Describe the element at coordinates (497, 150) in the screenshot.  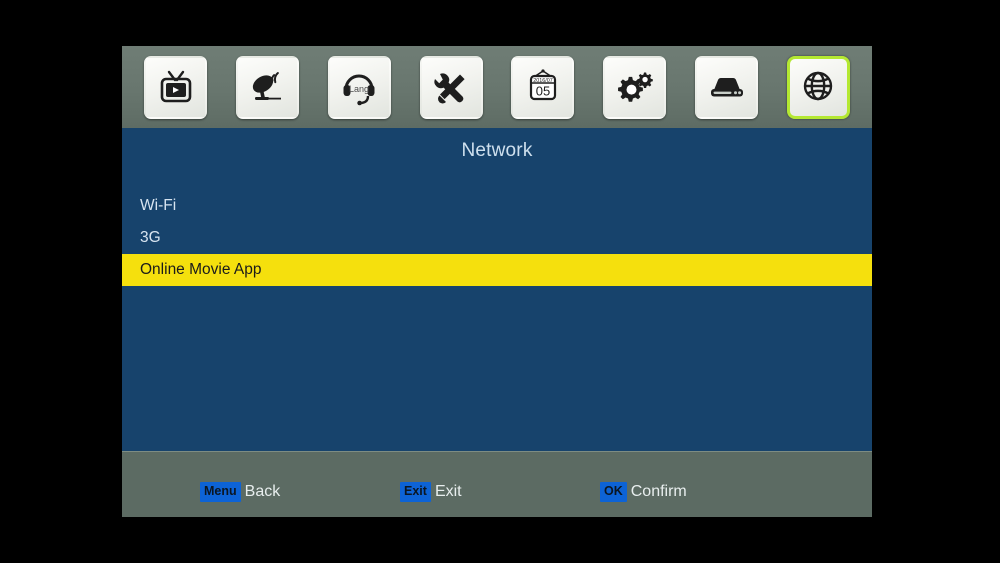
I see `page-title: Network` at that location.